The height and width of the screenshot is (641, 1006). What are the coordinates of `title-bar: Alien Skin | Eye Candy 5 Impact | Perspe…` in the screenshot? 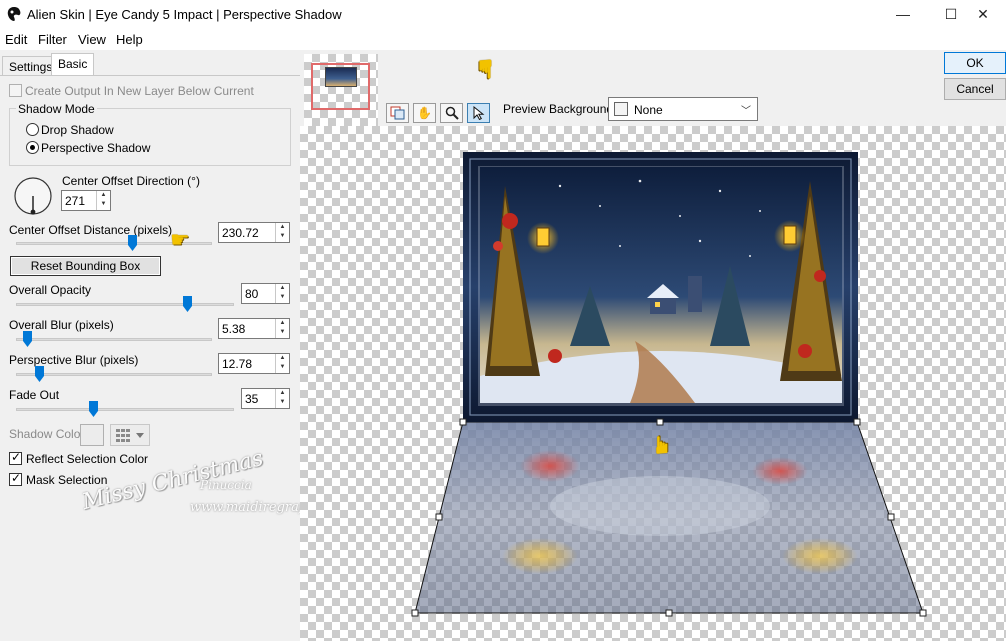 It's located at (503, 14).